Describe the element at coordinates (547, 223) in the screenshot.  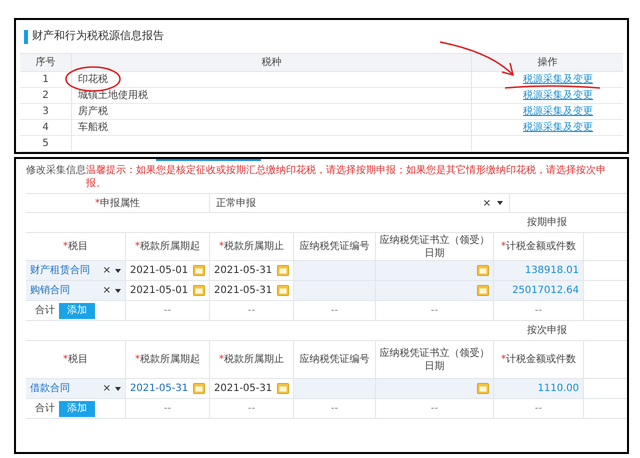
I see `section-title: 按期申报` at that location.